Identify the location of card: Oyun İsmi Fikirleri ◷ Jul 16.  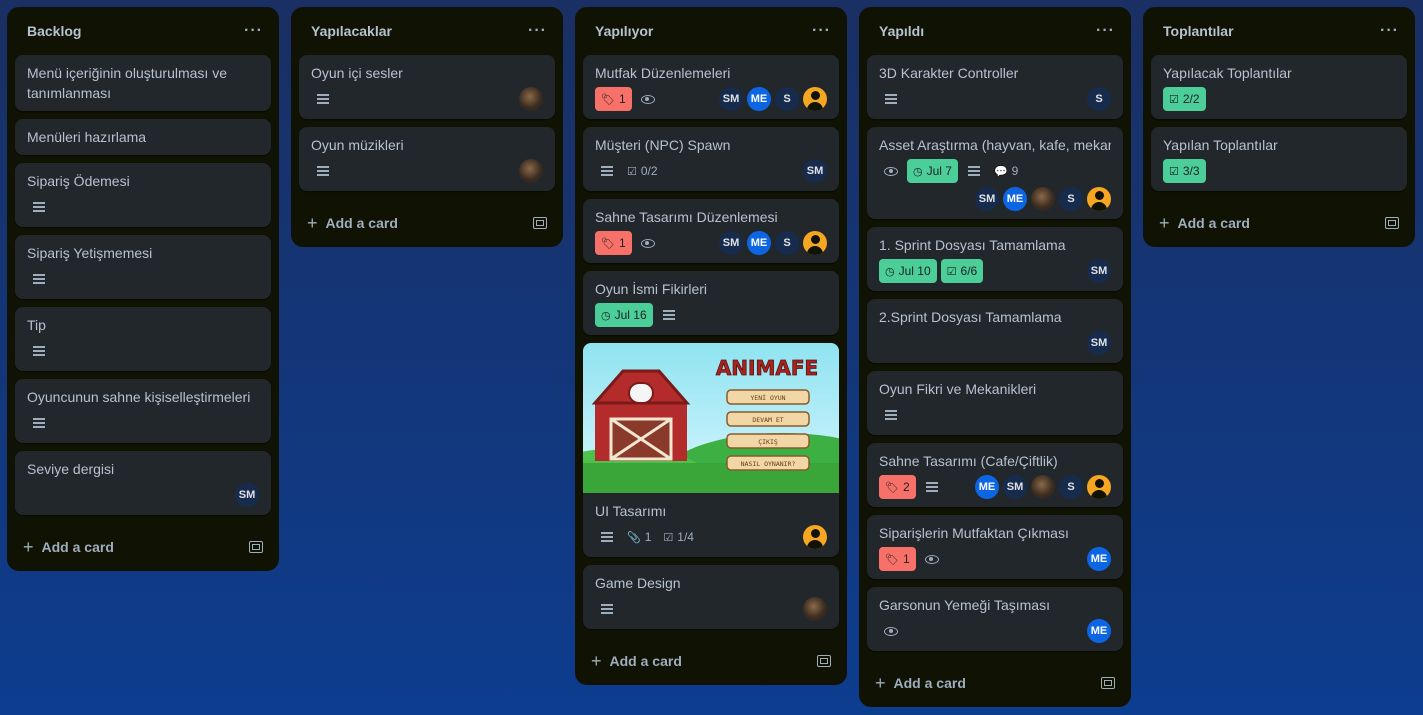
(711, 303).